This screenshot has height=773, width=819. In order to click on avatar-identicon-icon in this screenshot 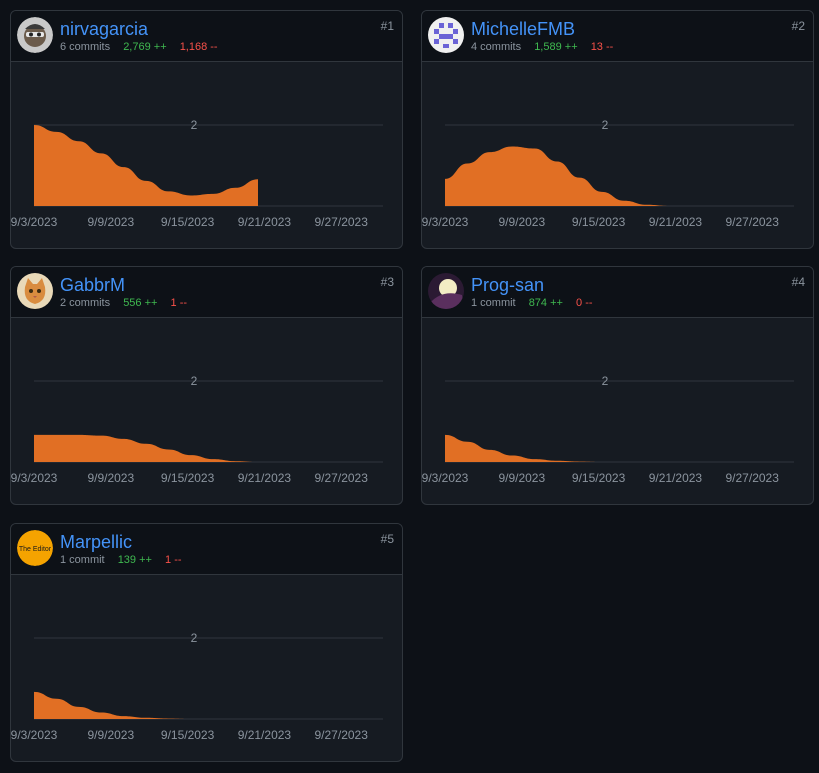, I will do `click(446, 35)`.